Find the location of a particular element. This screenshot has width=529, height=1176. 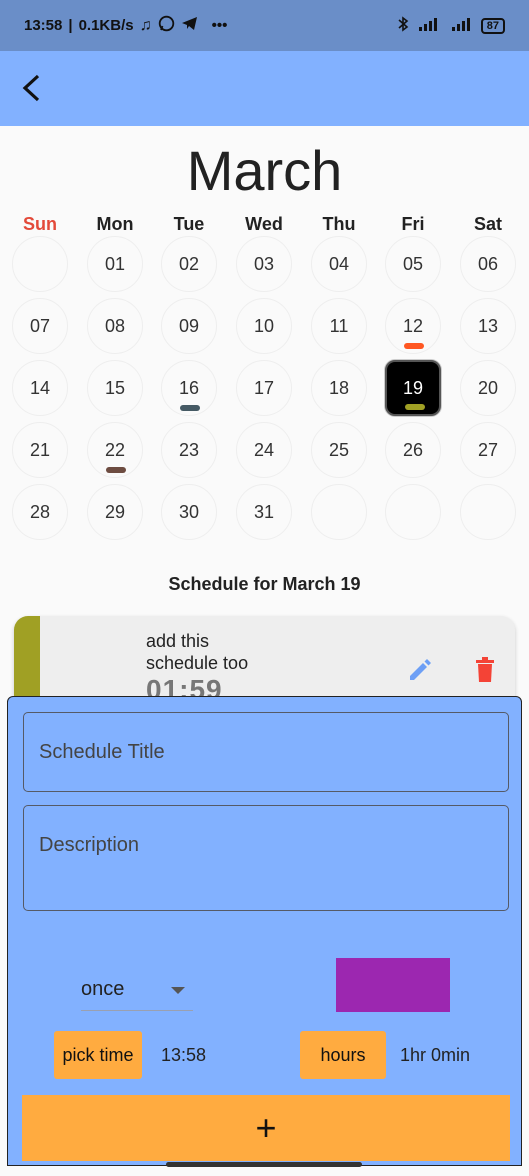

repeat-dropdown: once is located at coordinates (137, 990).